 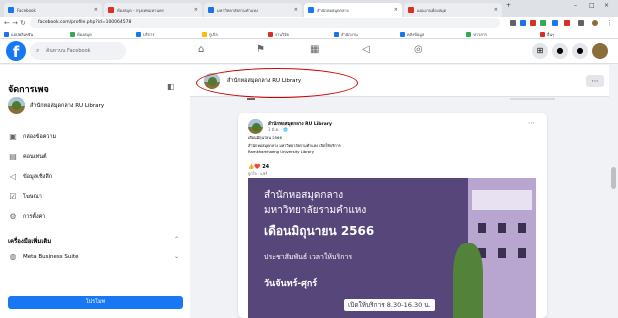 I want to click on image-text-line: วันจันทร์-ศุกร์, so click(x=291, y=284).